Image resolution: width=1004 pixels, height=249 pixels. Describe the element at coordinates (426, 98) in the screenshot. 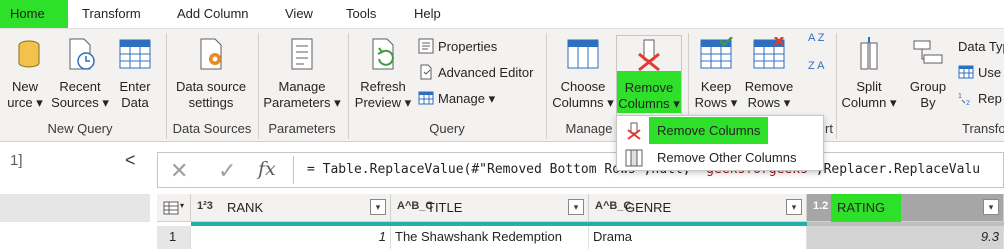

I see `manage-table-icon` at that location.